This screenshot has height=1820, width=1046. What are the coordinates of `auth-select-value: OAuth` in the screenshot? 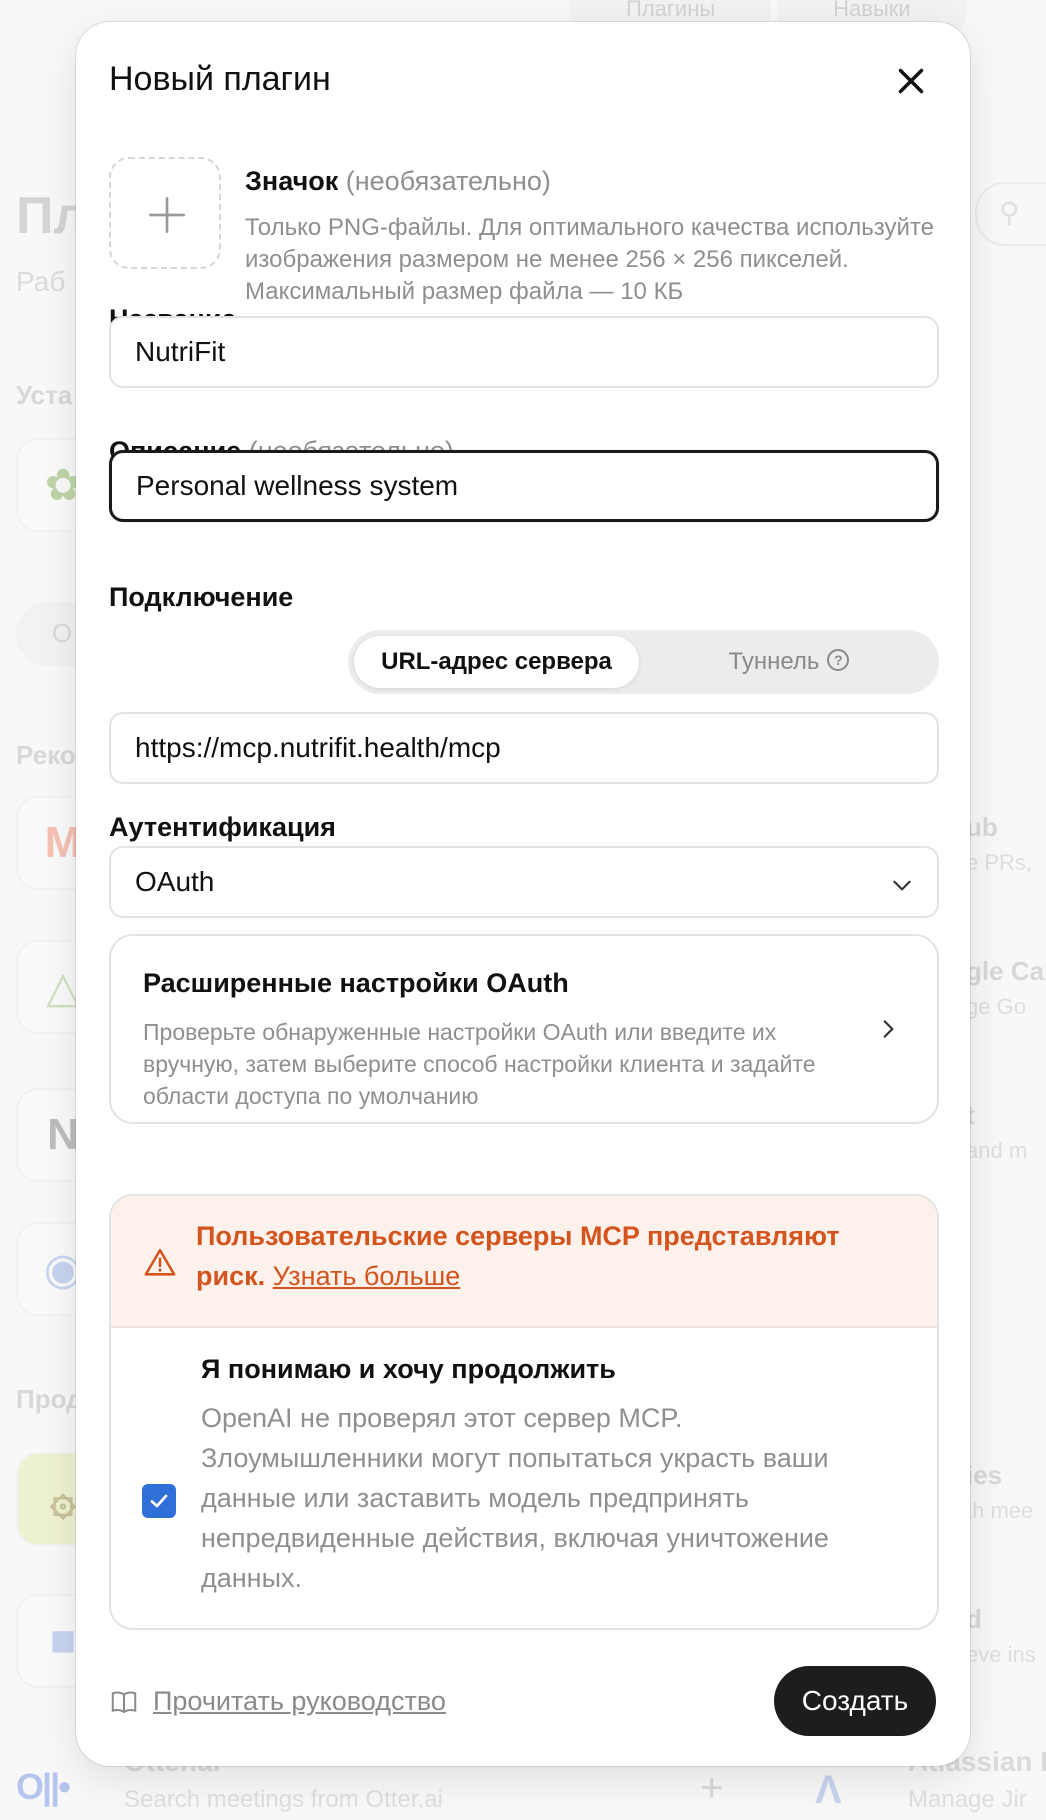 It's located at (175, 881).